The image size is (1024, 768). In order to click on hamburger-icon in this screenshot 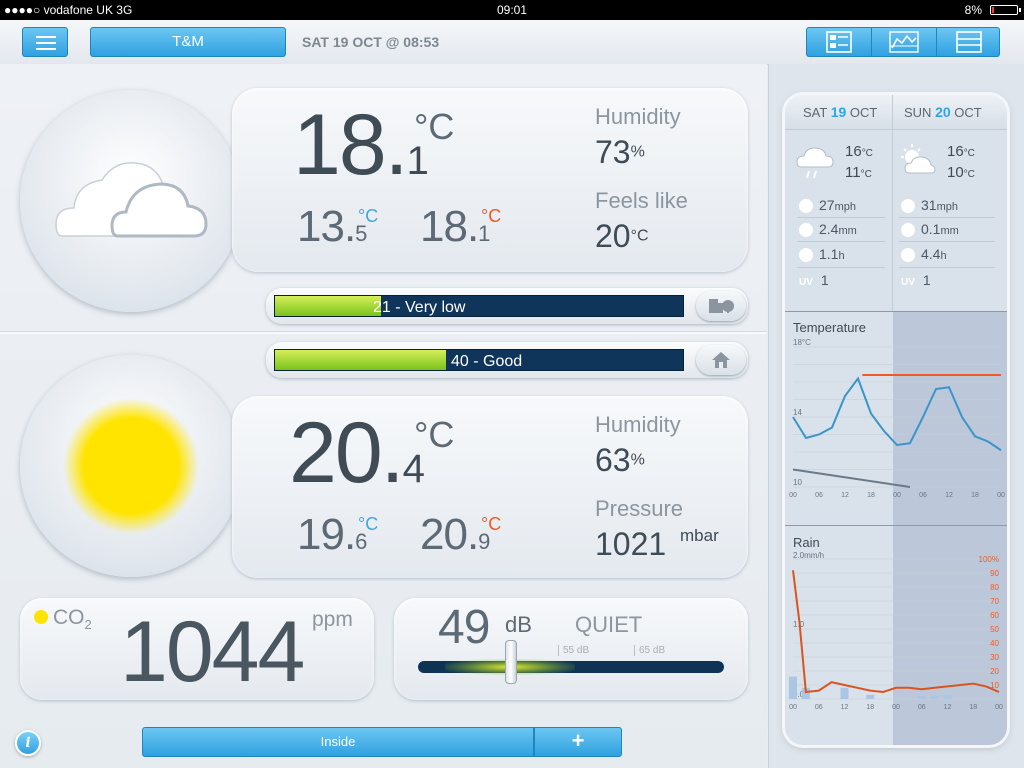, I will do `click(46, 37)`.